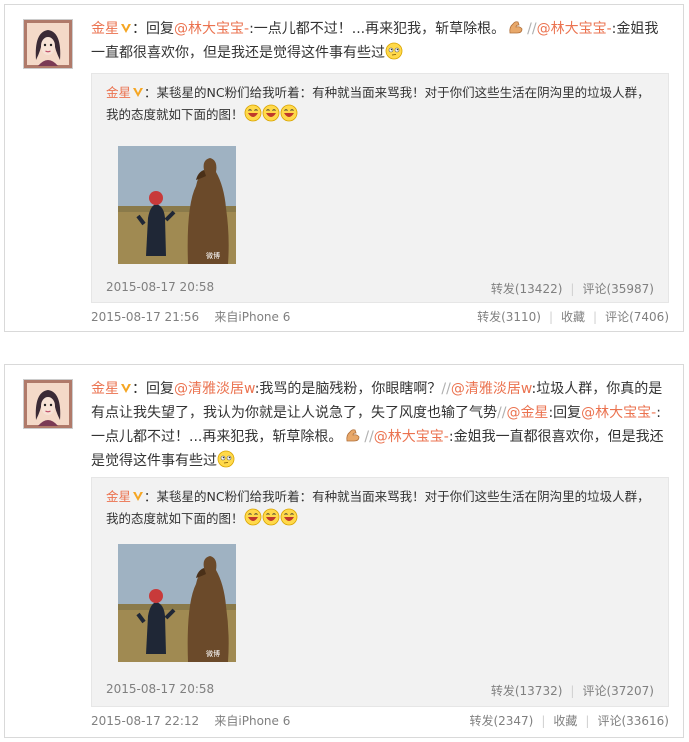 The height and width of the screenshot is (742, 689). Describe the element at coordinates (527, 289) in the screenshot. I see `quoted-repost-link: 转发(13422)` at that location.